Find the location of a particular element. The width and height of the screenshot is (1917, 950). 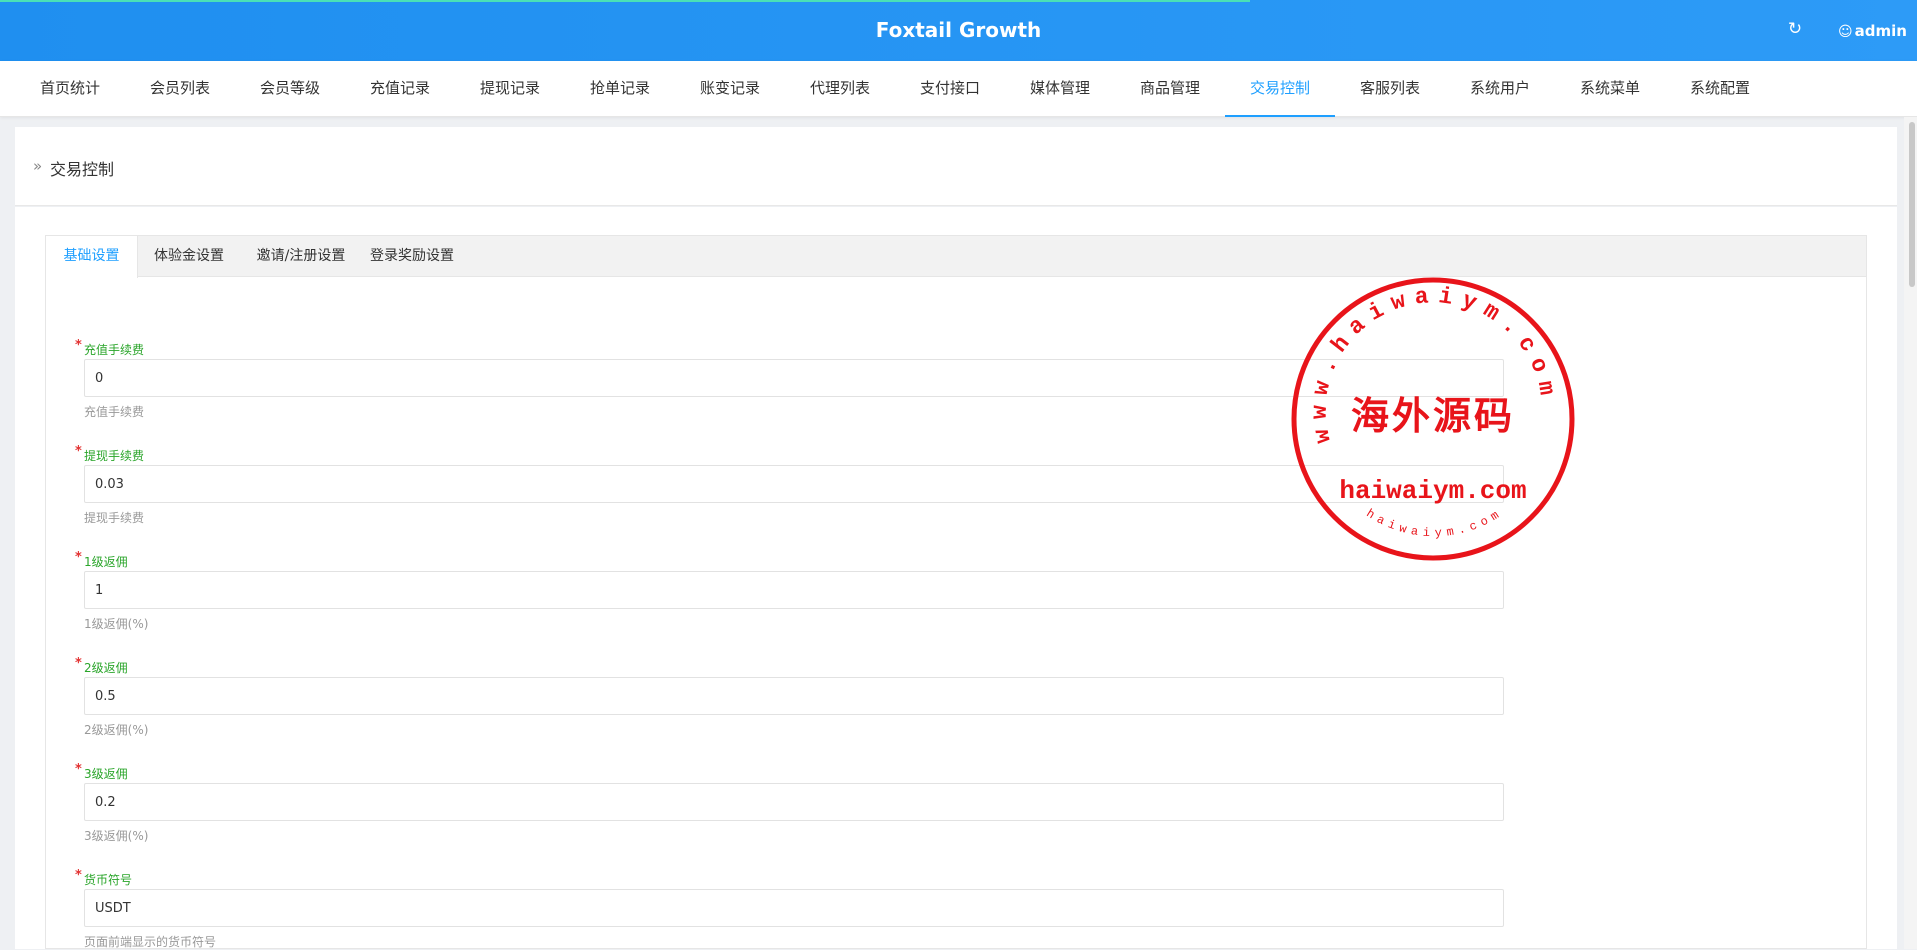

user-icon: ☺ is located at coordinates (1845, 32).